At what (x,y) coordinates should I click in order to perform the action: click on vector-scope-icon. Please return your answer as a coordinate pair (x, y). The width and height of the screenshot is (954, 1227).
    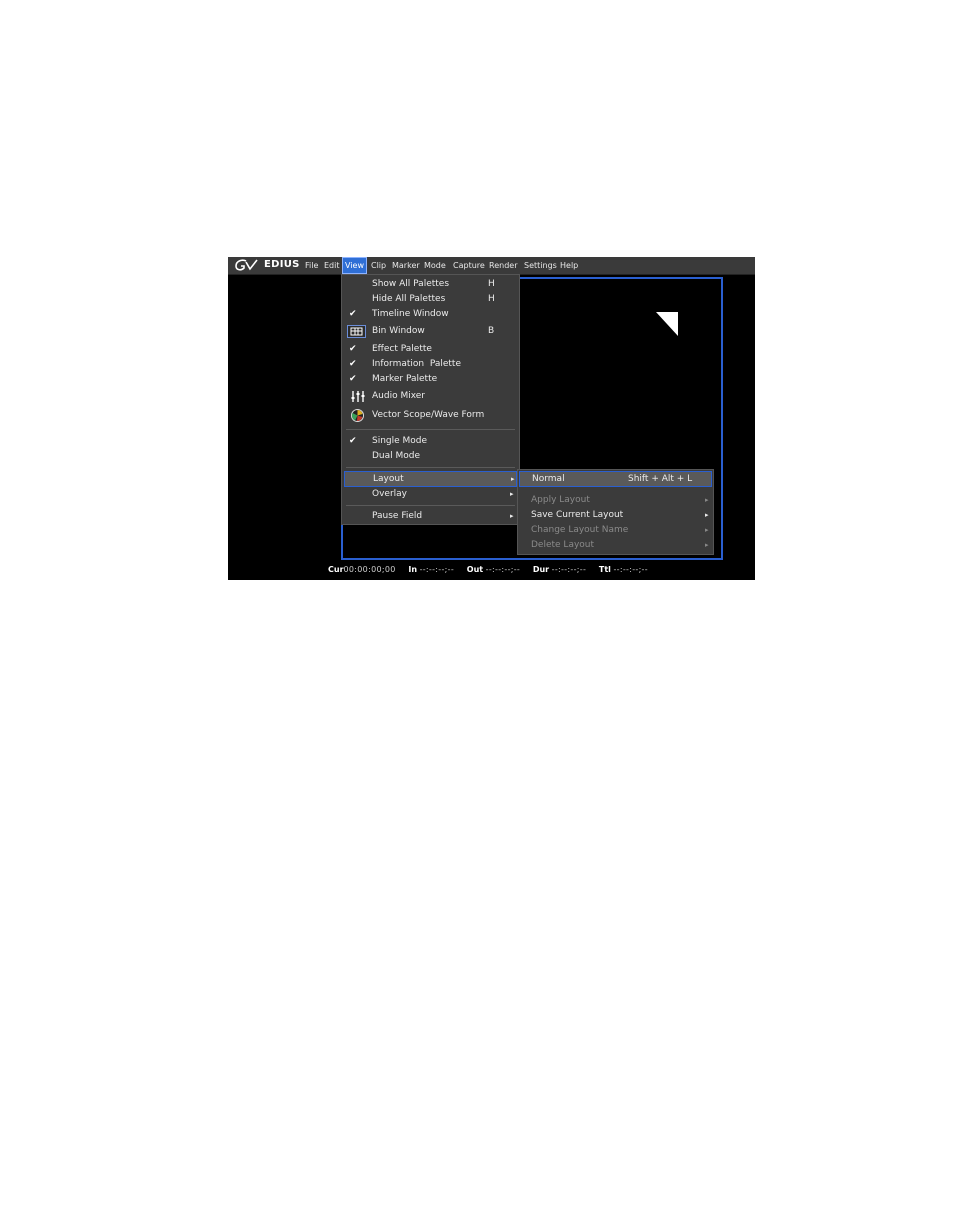
    Looking at the image, I should click on (357, 415).